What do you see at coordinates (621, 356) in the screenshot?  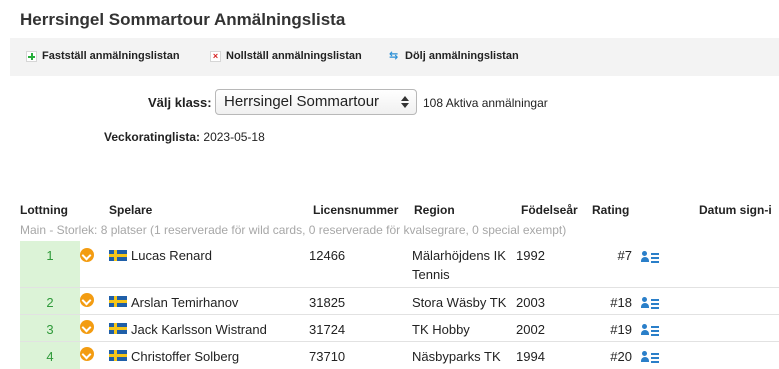 I see `ranking: #20` at bounding box center [621, 356].